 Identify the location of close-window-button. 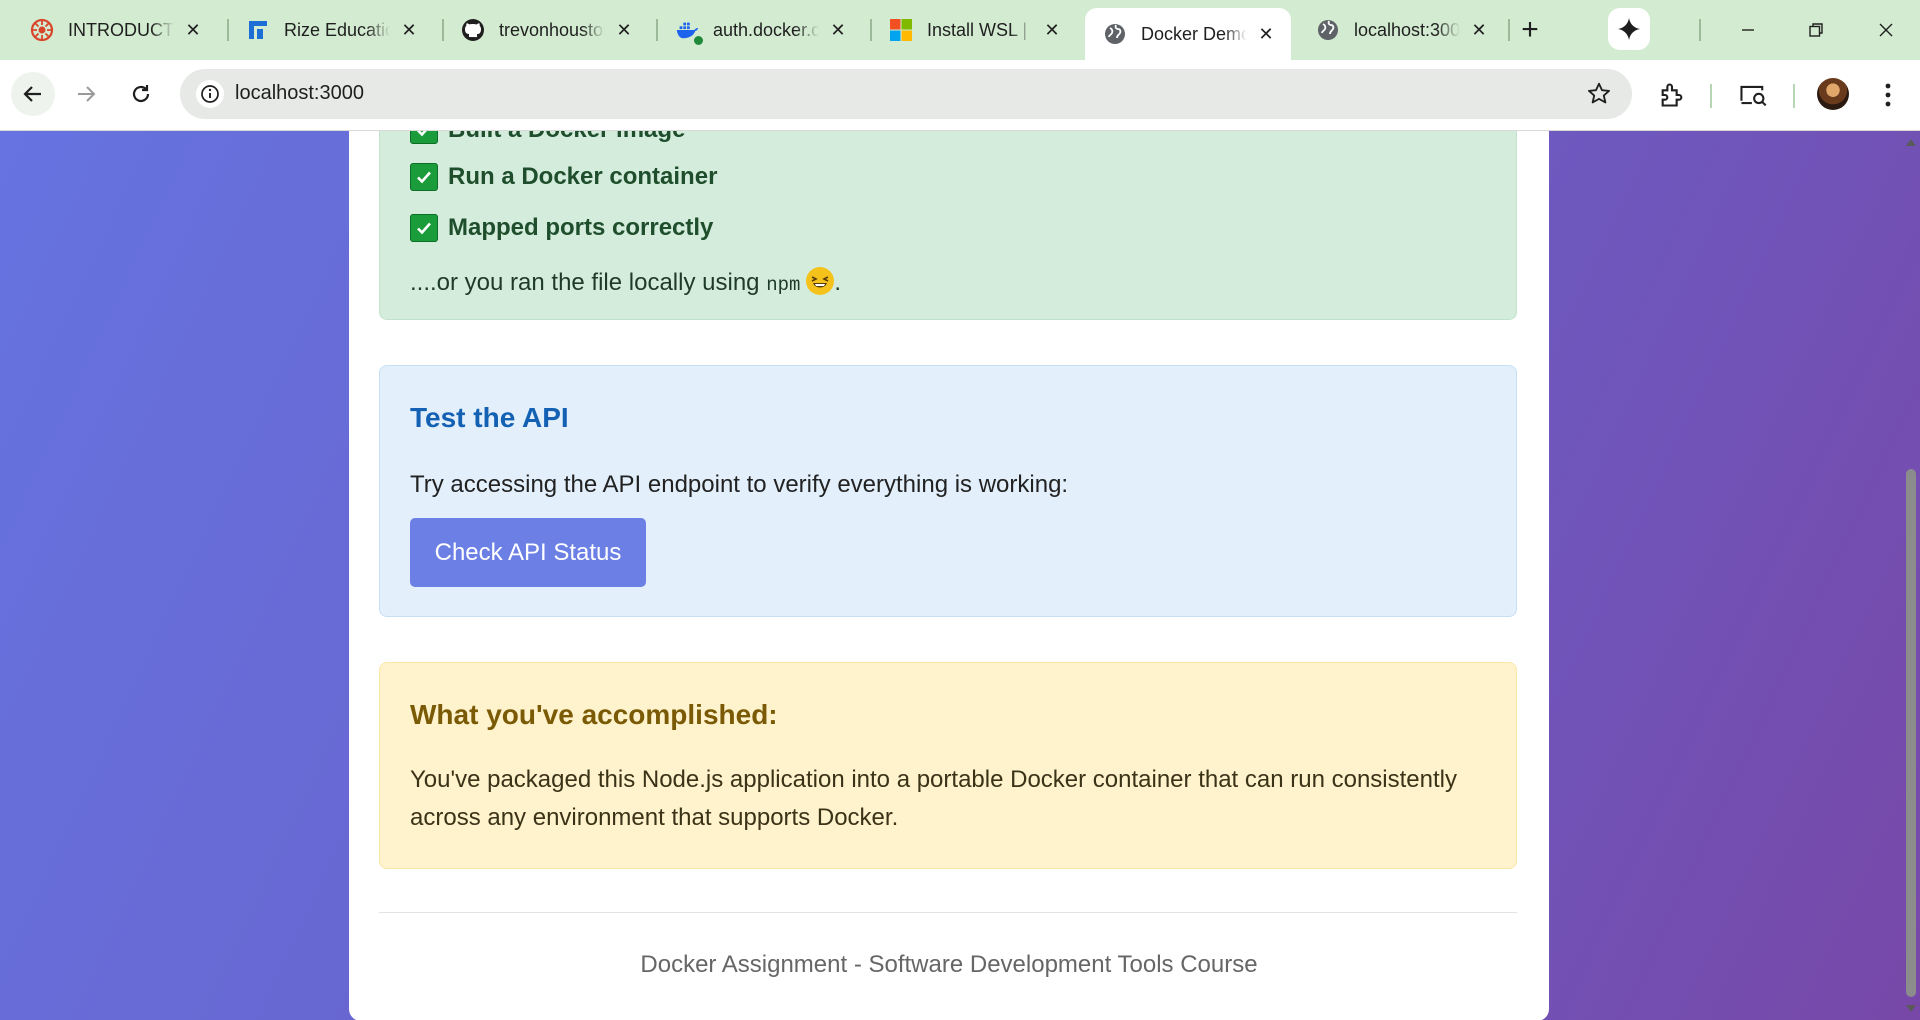
(1886, 30).